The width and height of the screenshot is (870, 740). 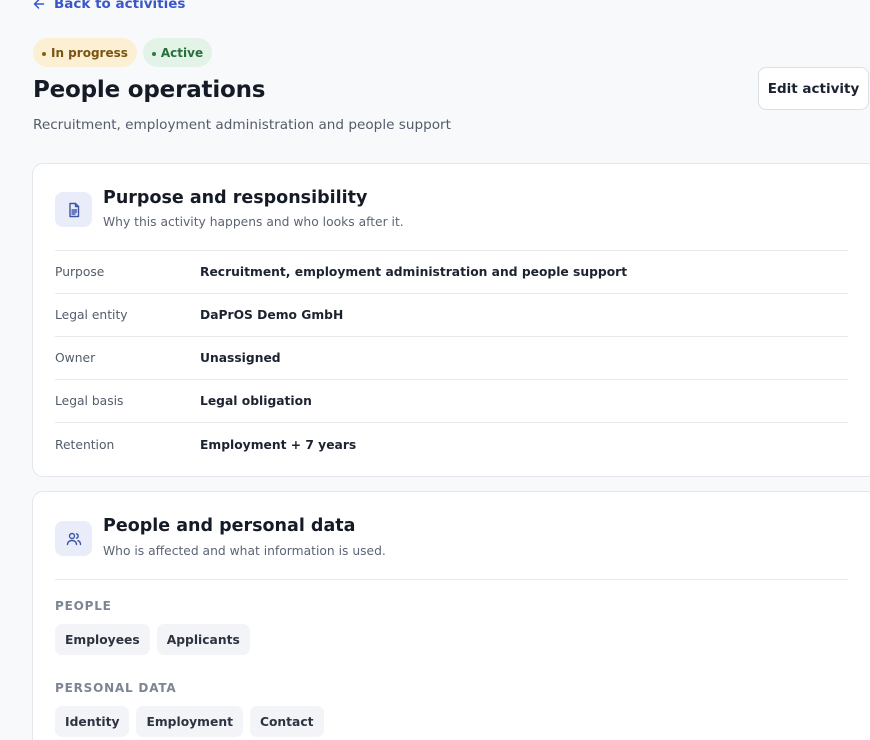 I want to click on personal-data-section-label: PERSONAL DATA, so click(x=116, y=688).